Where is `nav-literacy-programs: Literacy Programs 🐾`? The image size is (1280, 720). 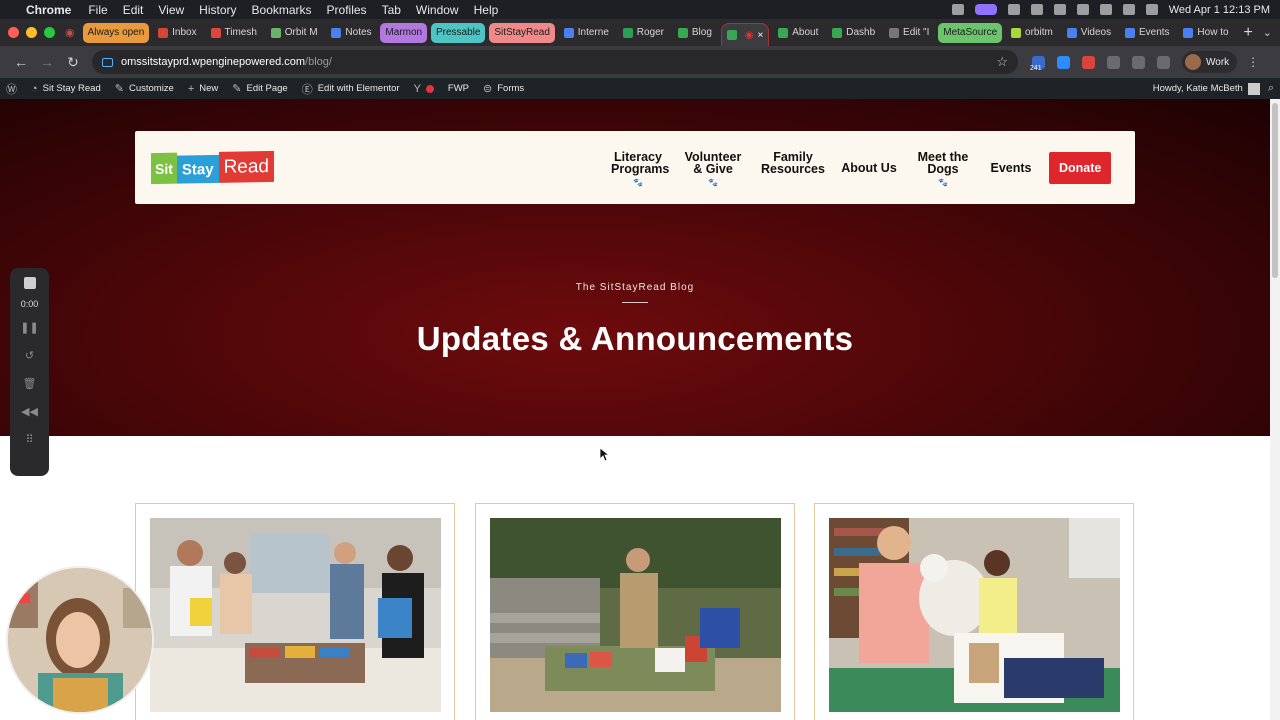 nav-literacy-programs: Literacy Programs 🐾 is located at coordinates (638, 168).